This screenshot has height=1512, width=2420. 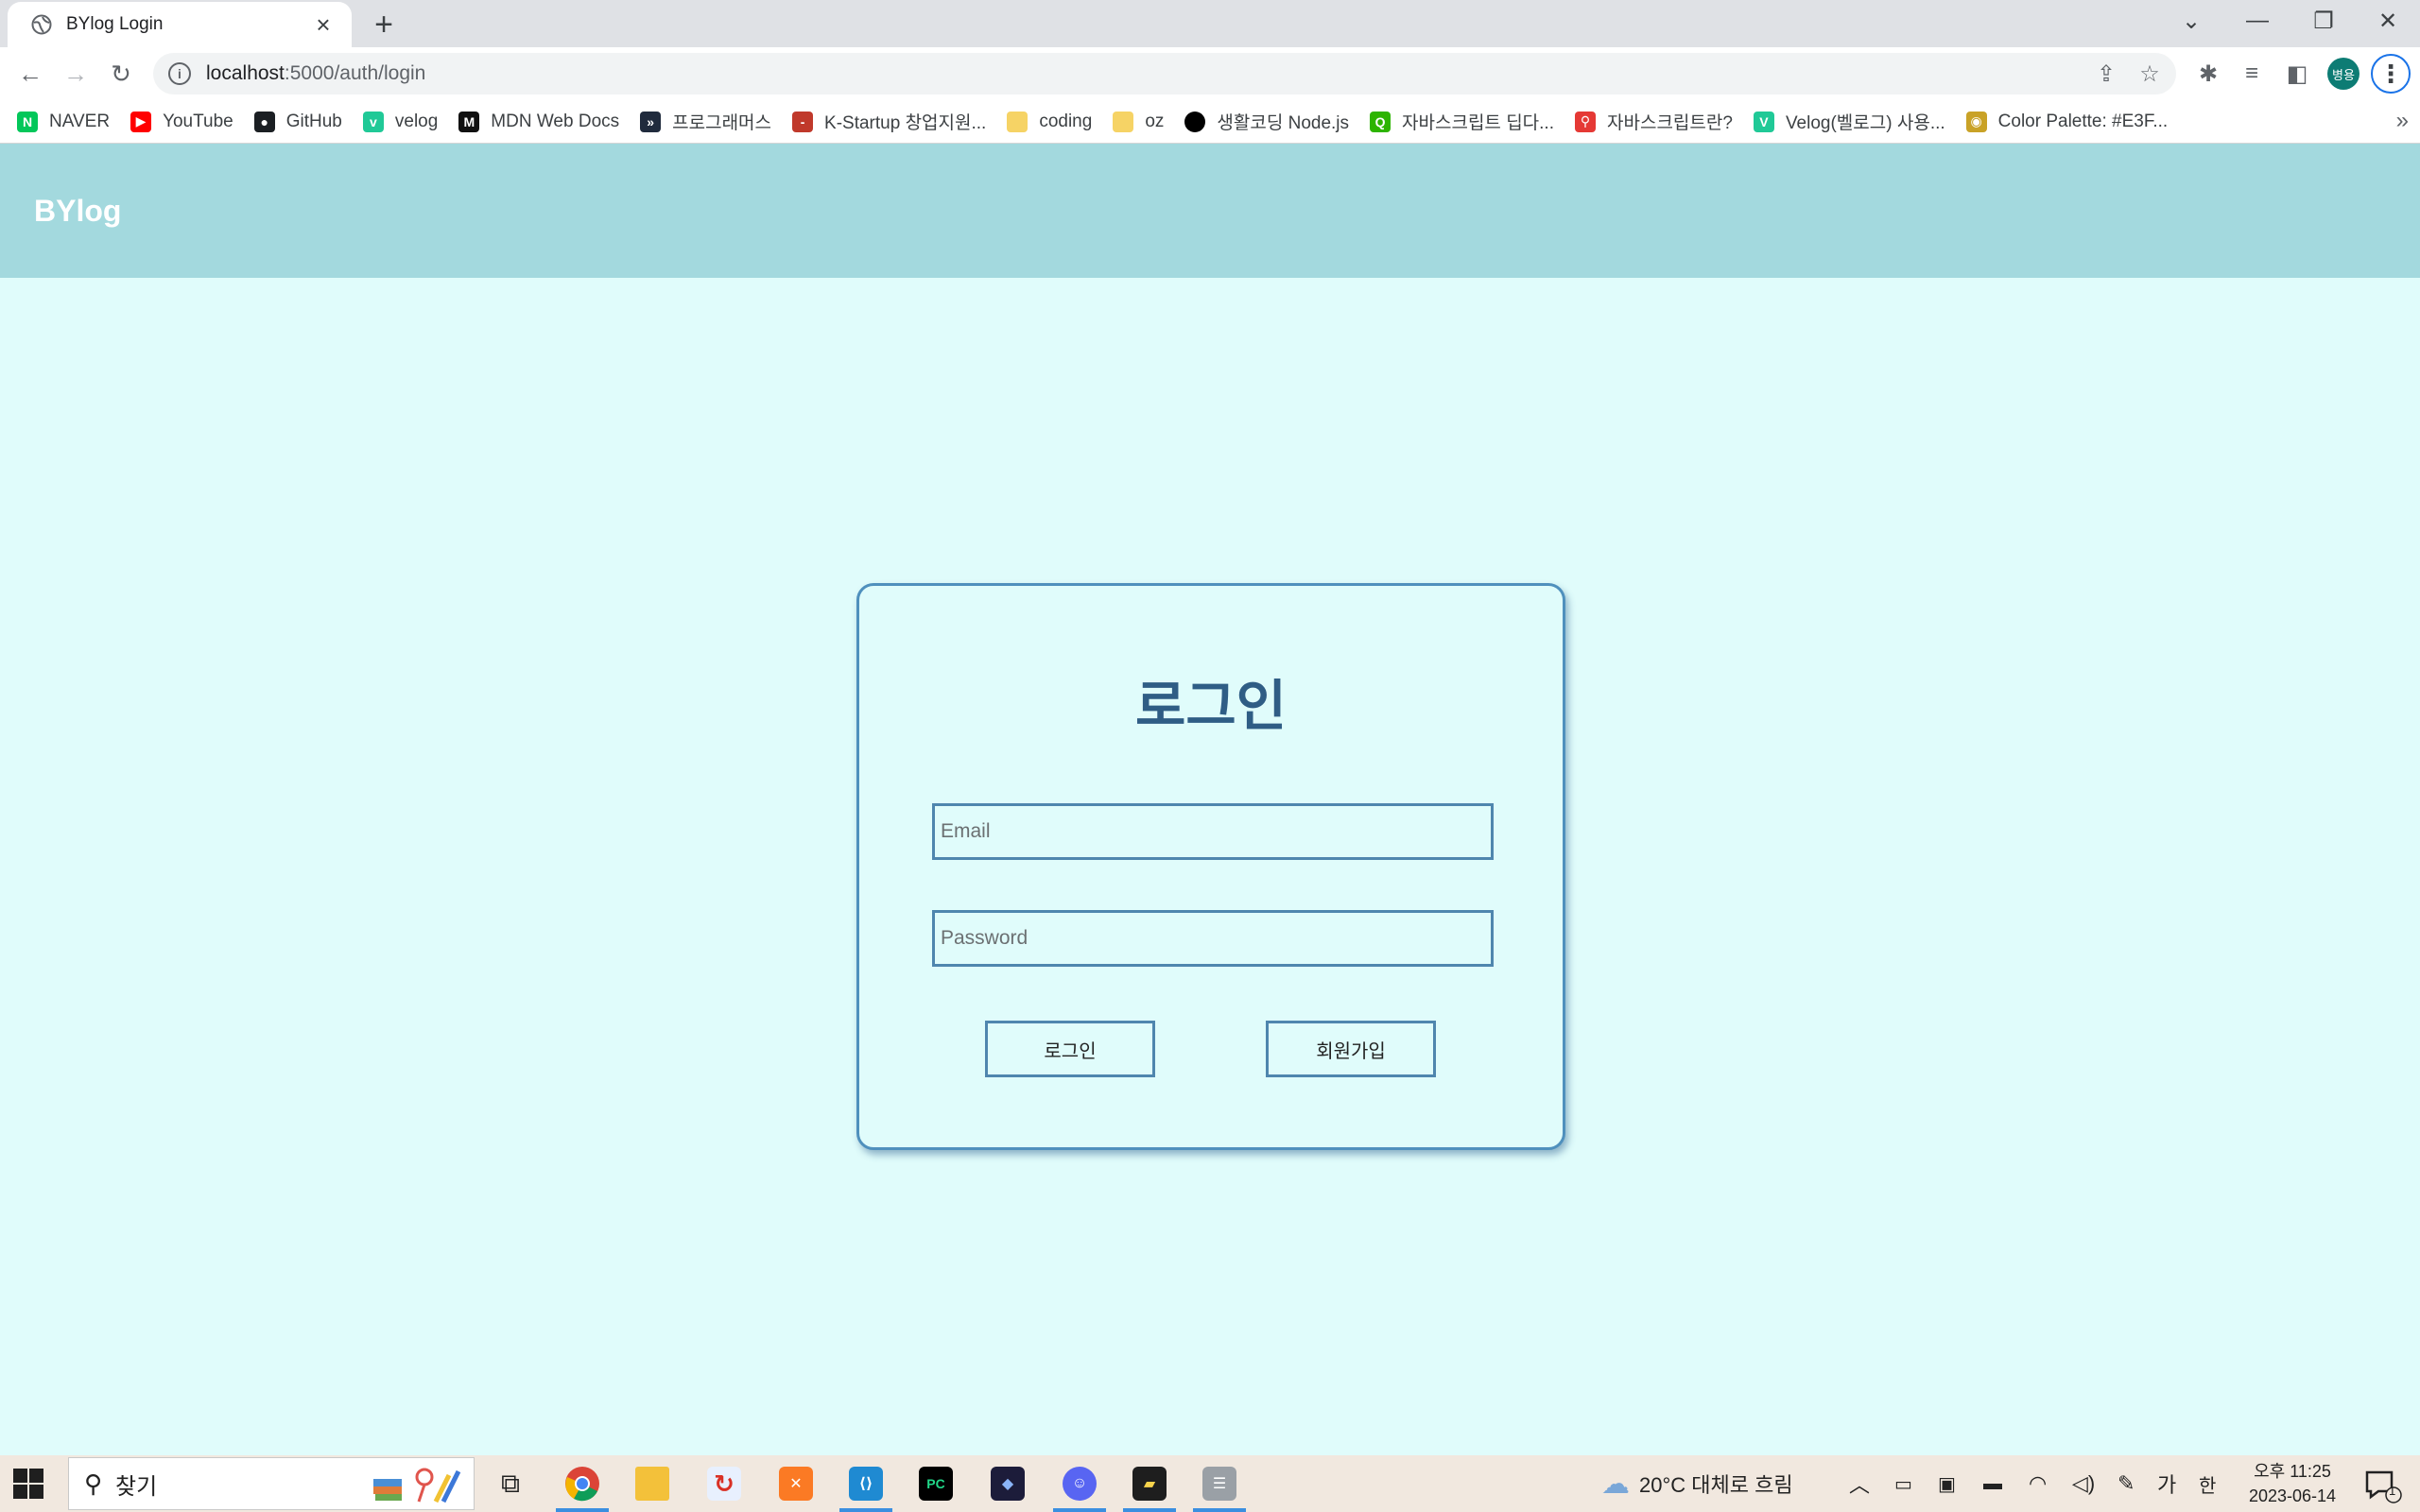 I want to click on bookmark-item: 생활코딩 Node.js, so click(x=1267, y=121).